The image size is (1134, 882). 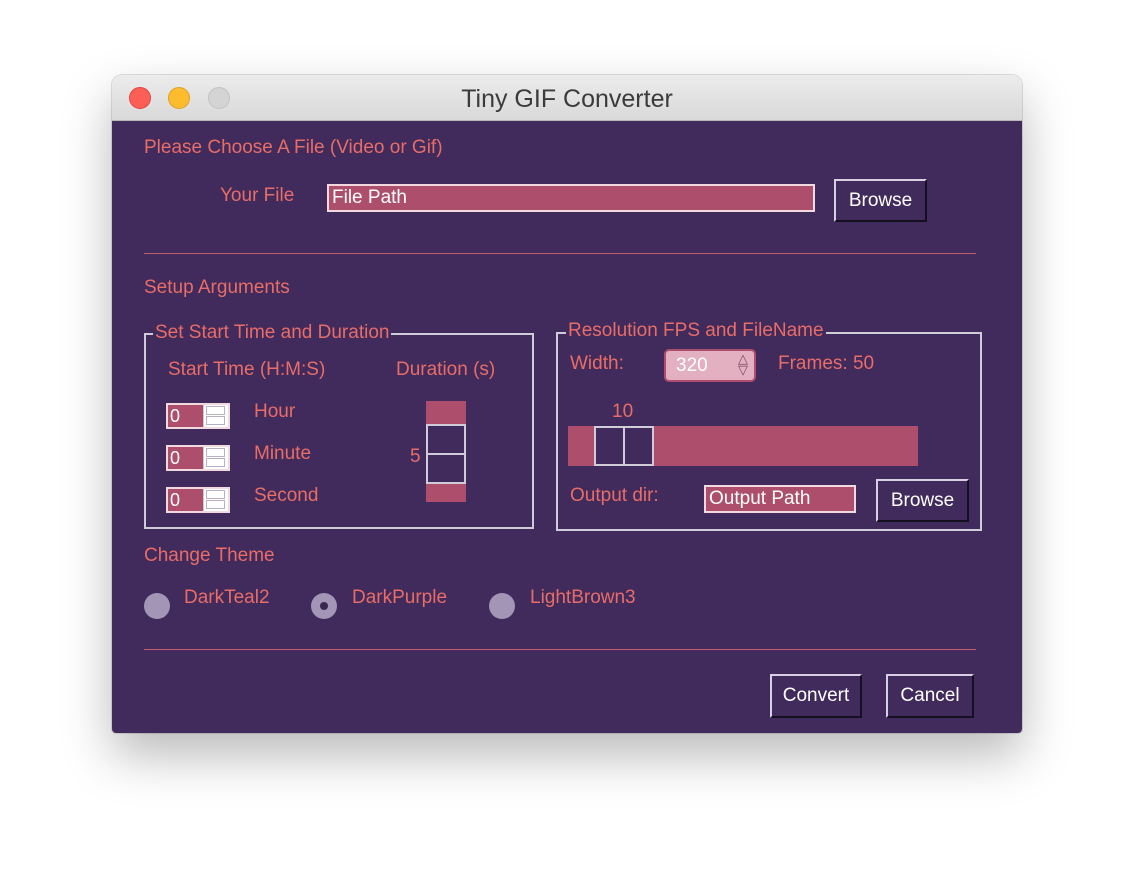 I want to click on width-select: 320 △ ▽, so click(x=710, y=365).